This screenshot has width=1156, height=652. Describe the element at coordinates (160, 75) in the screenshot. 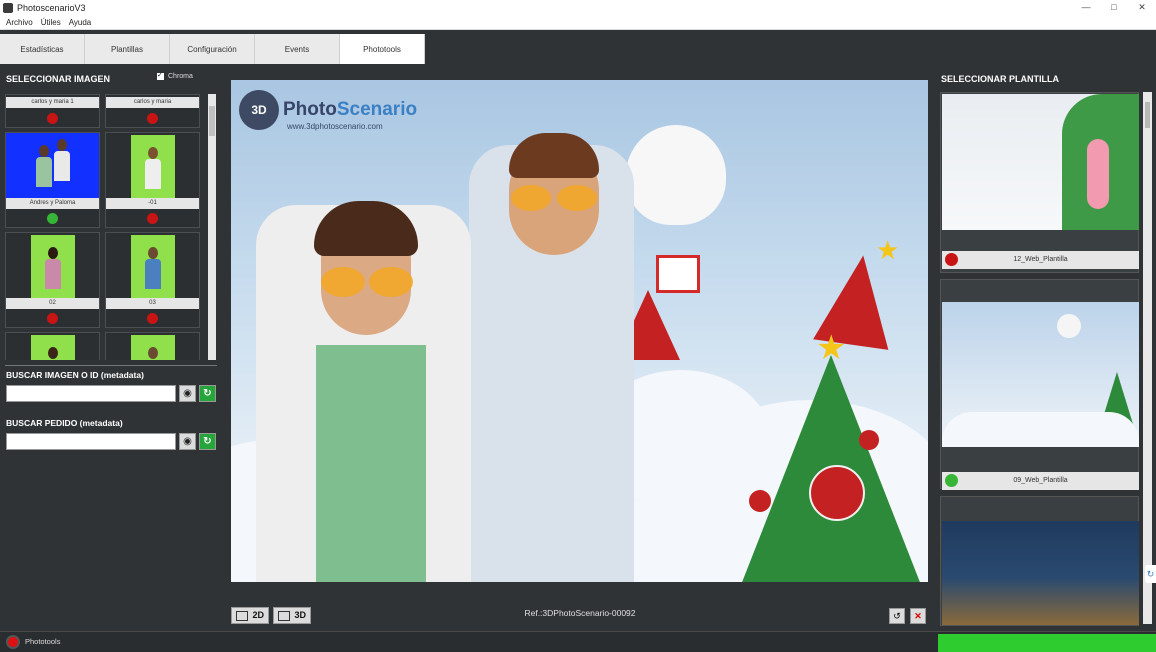

I see `checkbox-check-icon` at that location.